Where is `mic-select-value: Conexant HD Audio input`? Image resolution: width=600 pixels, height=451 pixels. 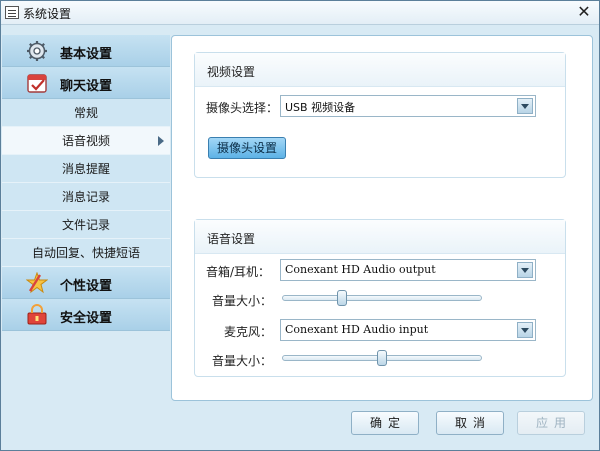
mic-select-value: Conexant HD Audio input is located at coordinates (357, 329).